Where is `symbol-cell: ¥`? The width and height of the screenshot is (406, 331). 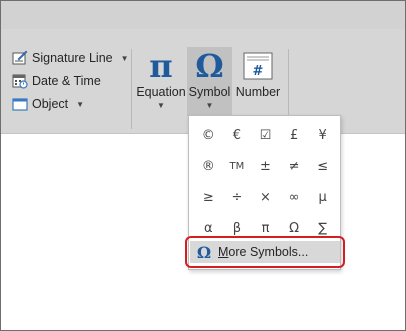 symbol-cell: ¥ is located at coordinates (322, 135).